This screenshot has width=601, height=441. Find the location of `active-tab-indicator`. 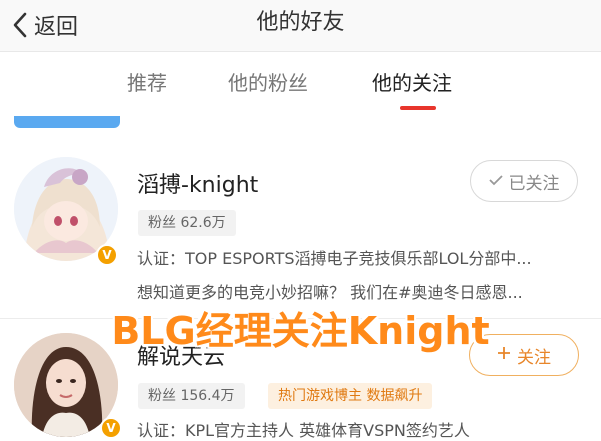

active-tab-indicator is located at coordinates (418, 108).